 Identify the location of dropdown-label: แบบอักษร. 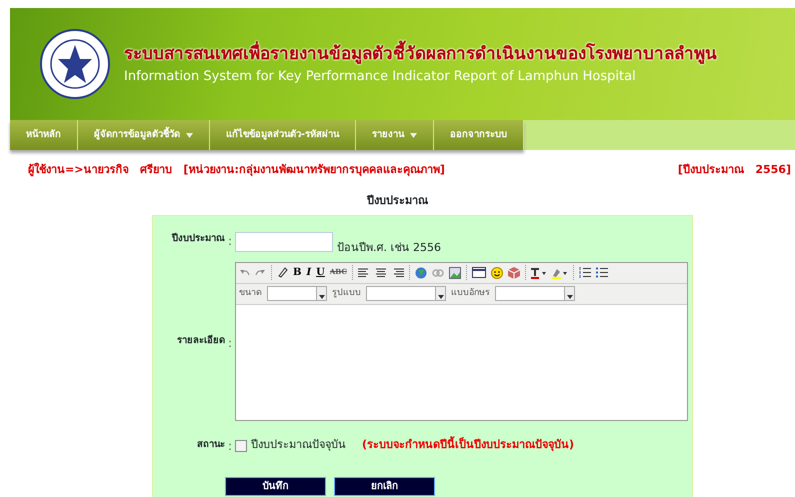
(470, 293).